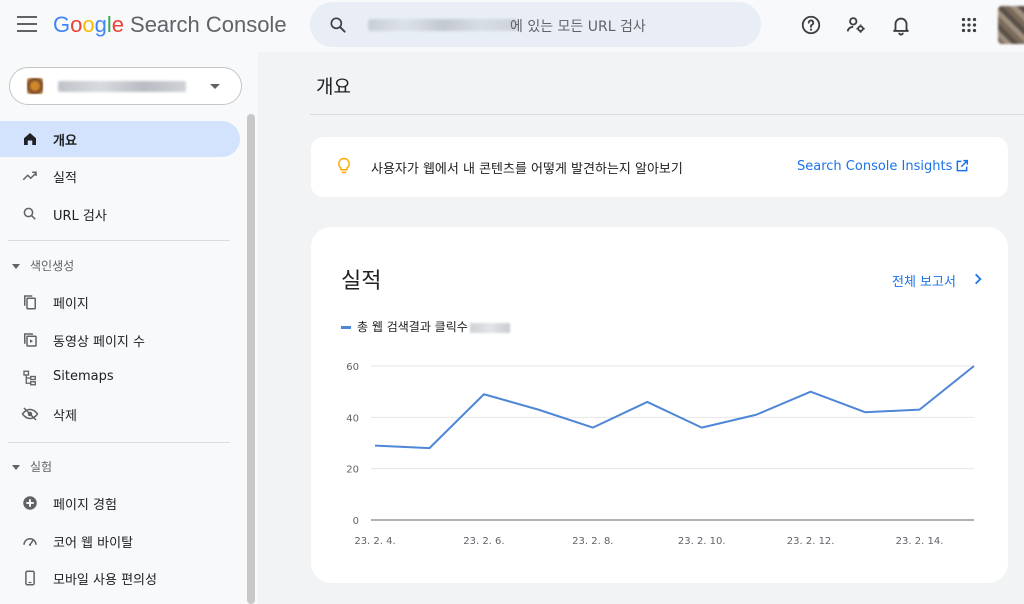 This screenshot has height=604, width=1024. I want to click on mobile-icon, so click(30, 578).